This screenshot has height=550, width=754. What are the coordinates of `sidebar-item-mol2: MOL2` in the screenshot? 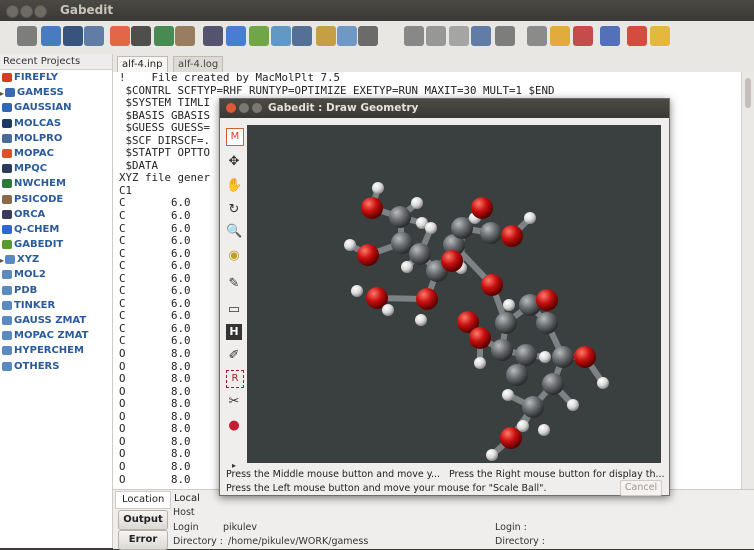 It's located at (56, 274).